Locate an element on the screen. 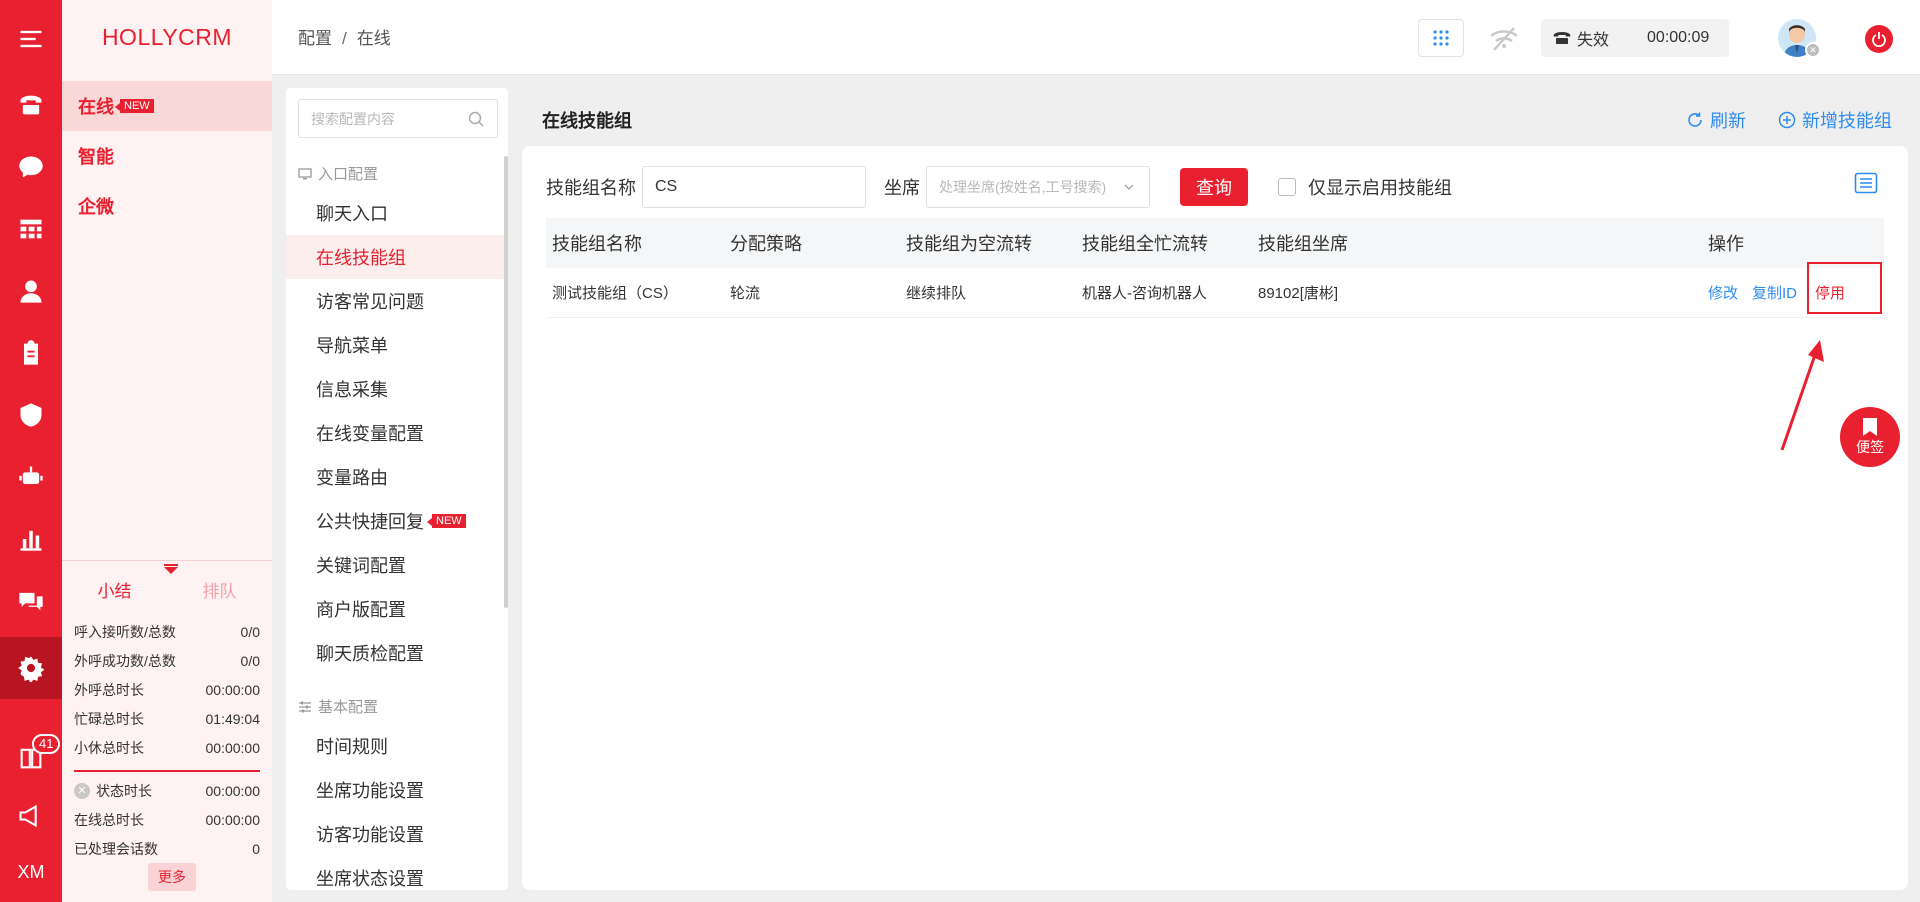 The width and height of the screenshot is (1920, 902). config-item: 坐席功能设置 is located at coordinates (395, 790).